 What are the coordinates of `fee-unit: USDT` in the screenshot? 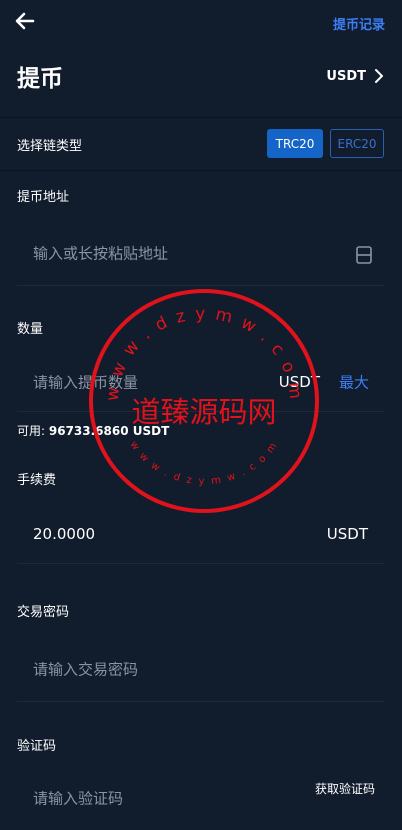 It's located at (347, 534).